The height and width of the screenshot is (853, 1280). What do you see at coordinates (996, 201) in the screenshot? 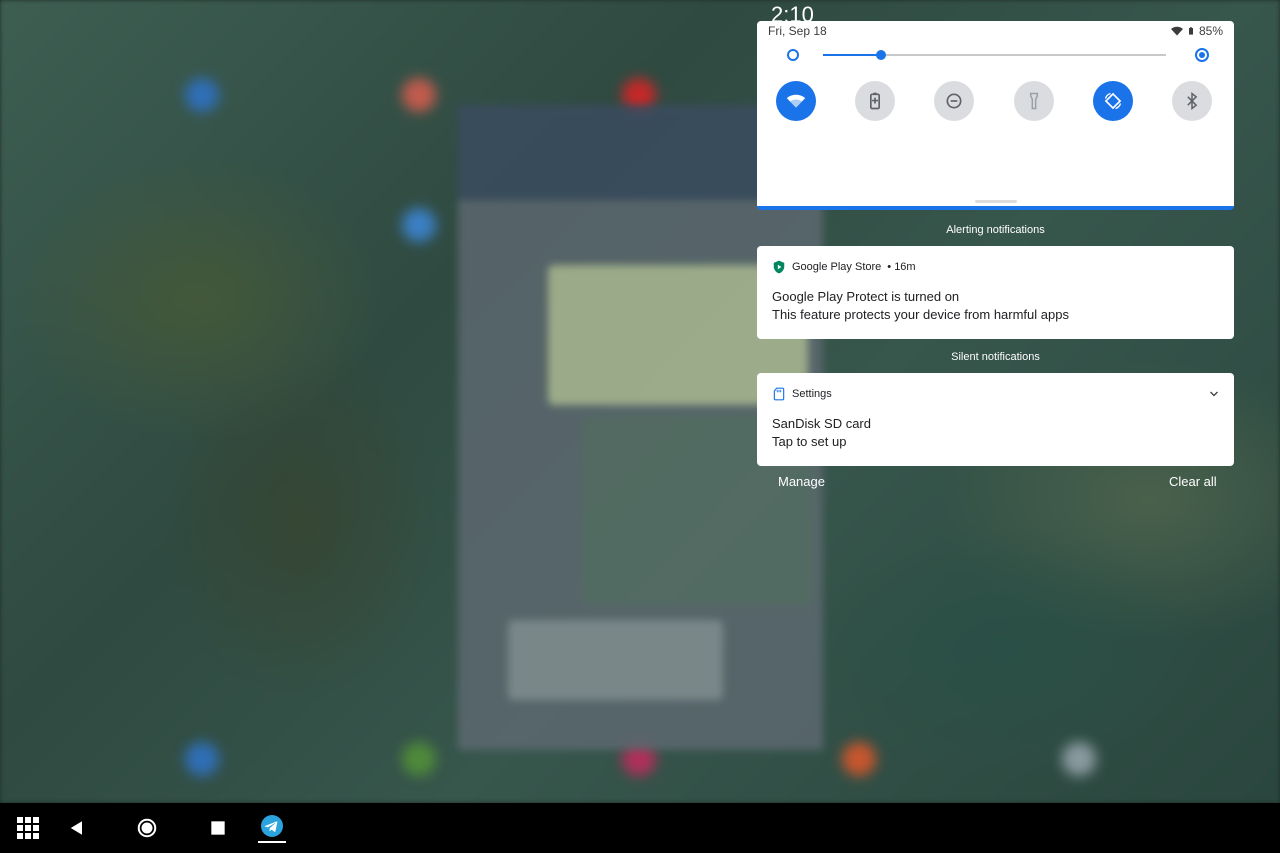
I see `panel-drag-handle` at bounding box center [996, 201].